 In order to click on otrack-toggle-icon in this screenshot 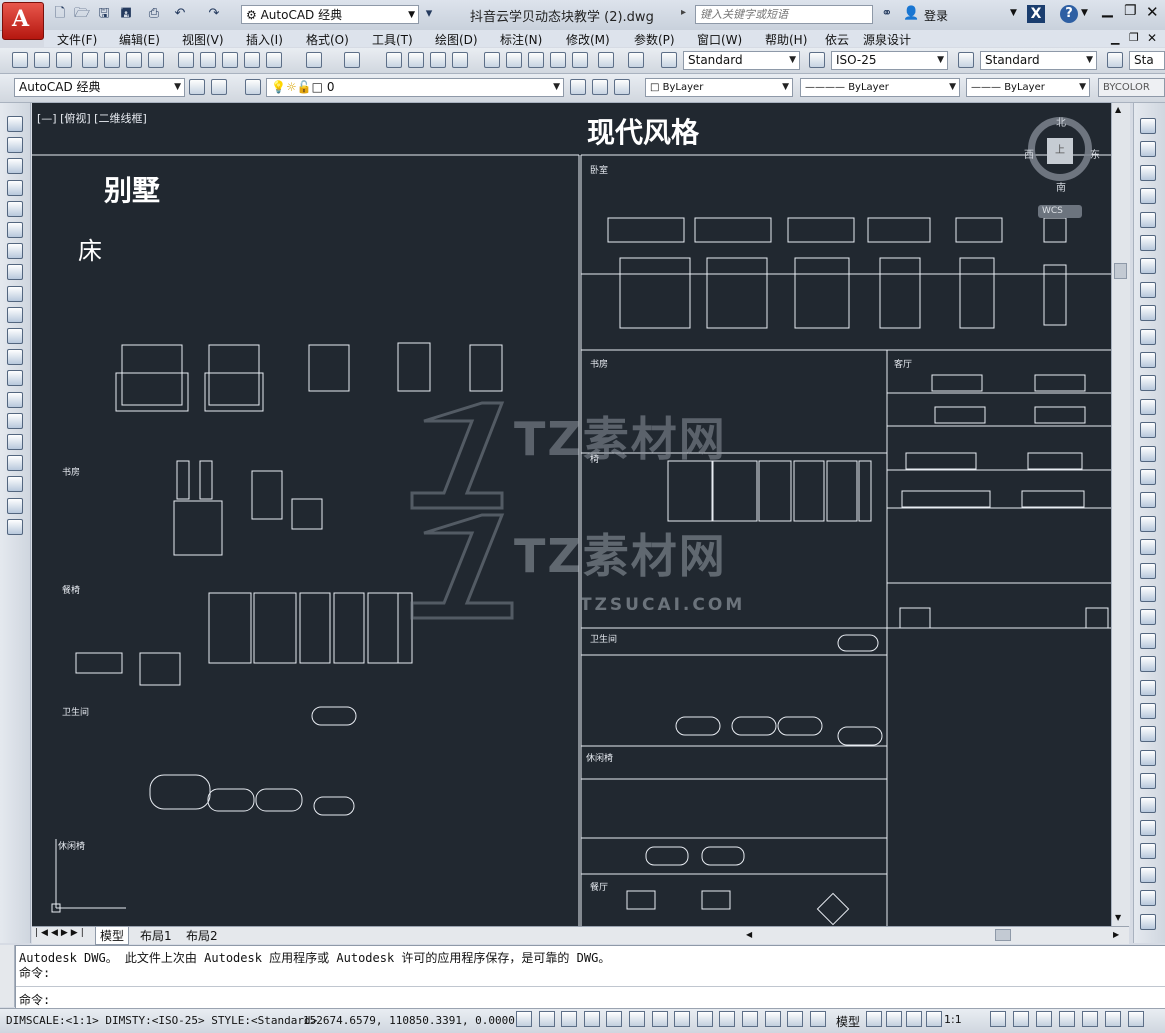, I will do `click(659, 1019)`.